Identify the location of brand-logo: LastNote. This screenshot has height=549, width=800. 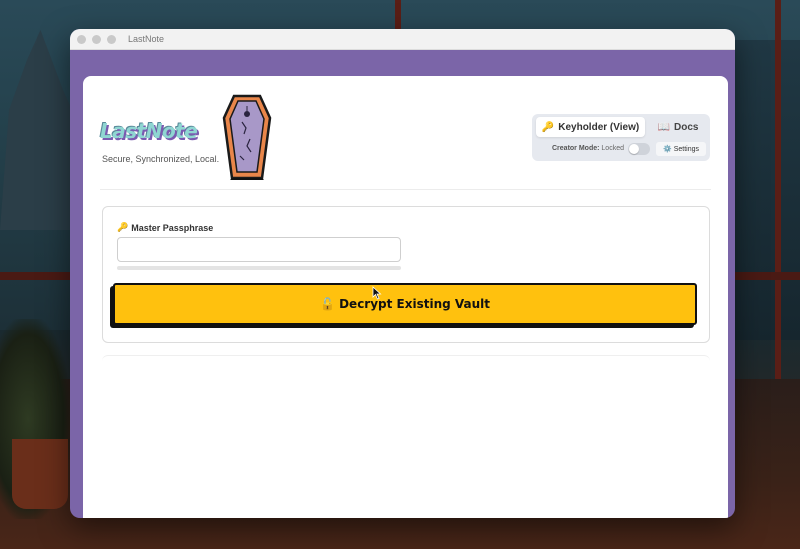
(149, 131).